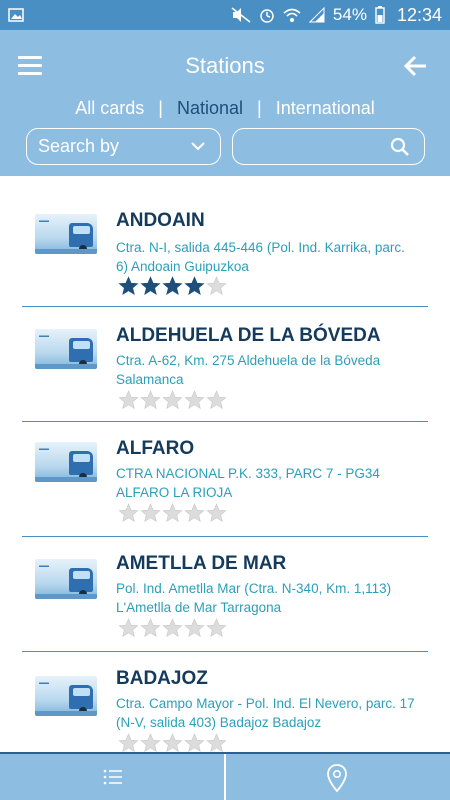 This screenshot has height=800, width=450. I want to click on search-box, so click(328, 146).